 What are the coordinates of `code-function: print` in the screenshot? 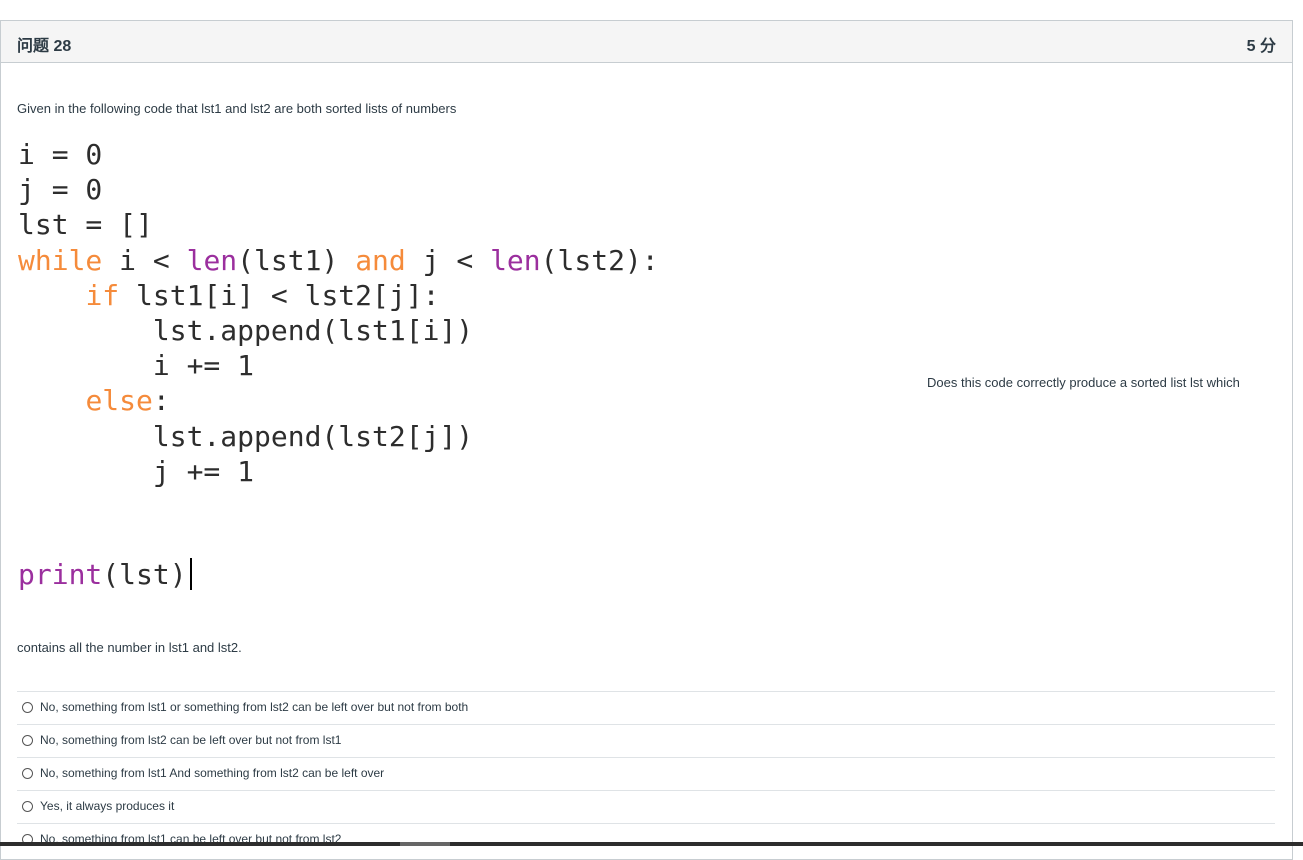 It's located at (60, 574).